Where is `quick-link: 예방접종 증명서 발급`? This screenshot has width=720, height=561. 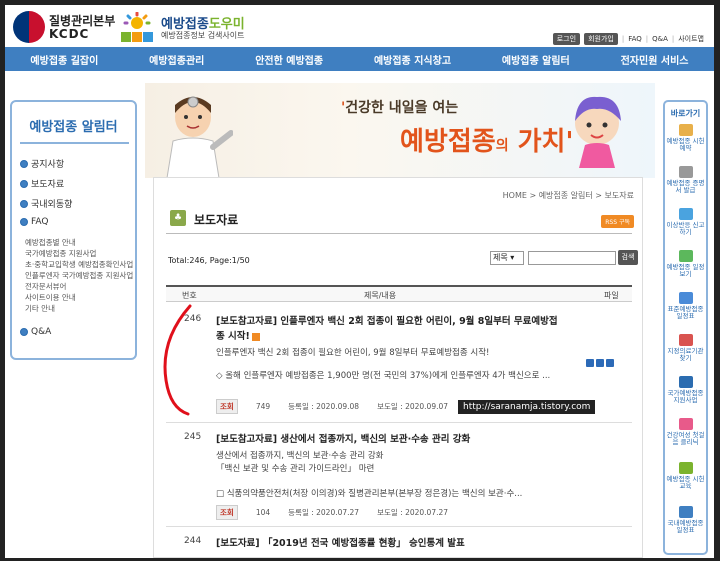 quick-link: 예방접종 증명서 발급 is located at coordinates (685, 180).